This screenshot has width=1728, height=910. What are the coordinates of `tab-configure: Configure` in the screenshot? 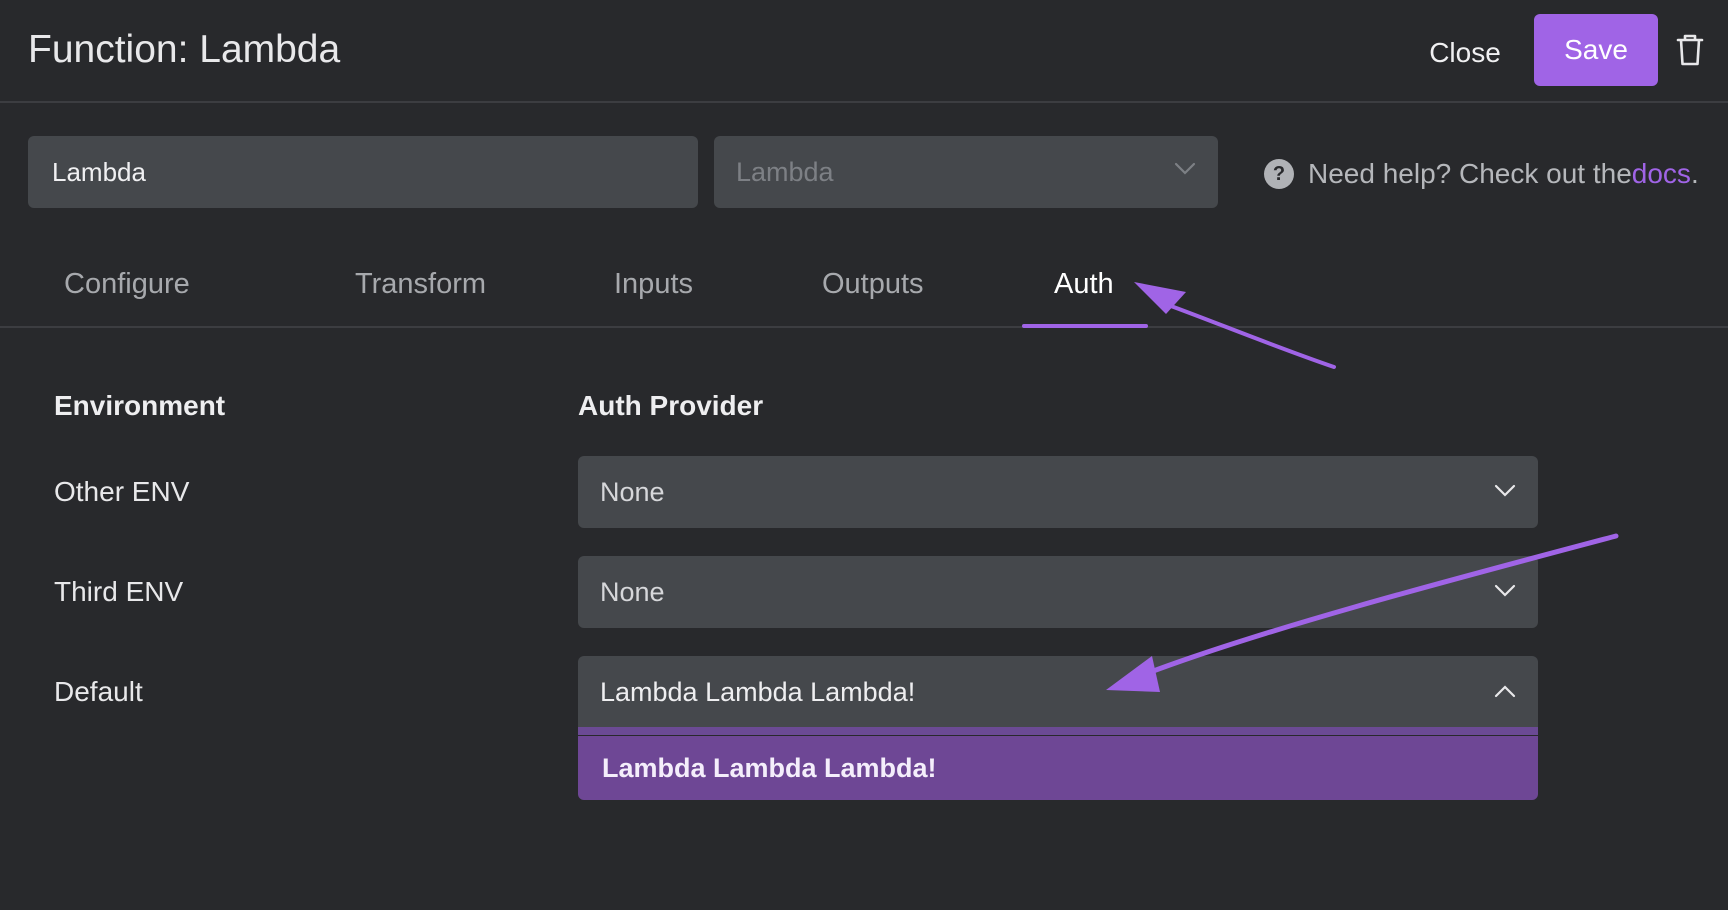 It's located at (127, 284).